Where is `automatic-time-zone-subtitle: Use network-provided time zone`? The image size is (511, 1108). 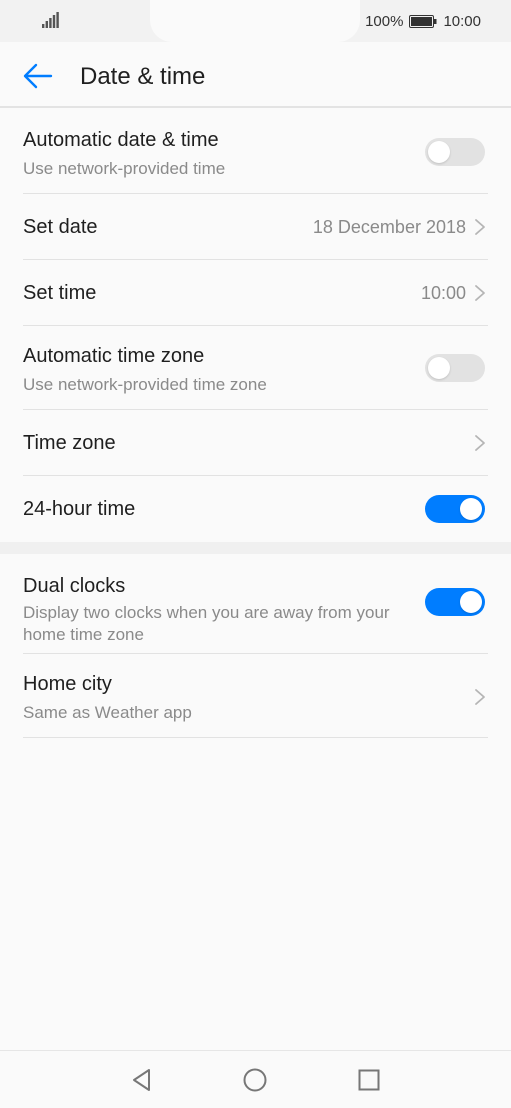
automatic-time-zone-subtitle: Use network-provided time zone is located at coordinates (145, 384).